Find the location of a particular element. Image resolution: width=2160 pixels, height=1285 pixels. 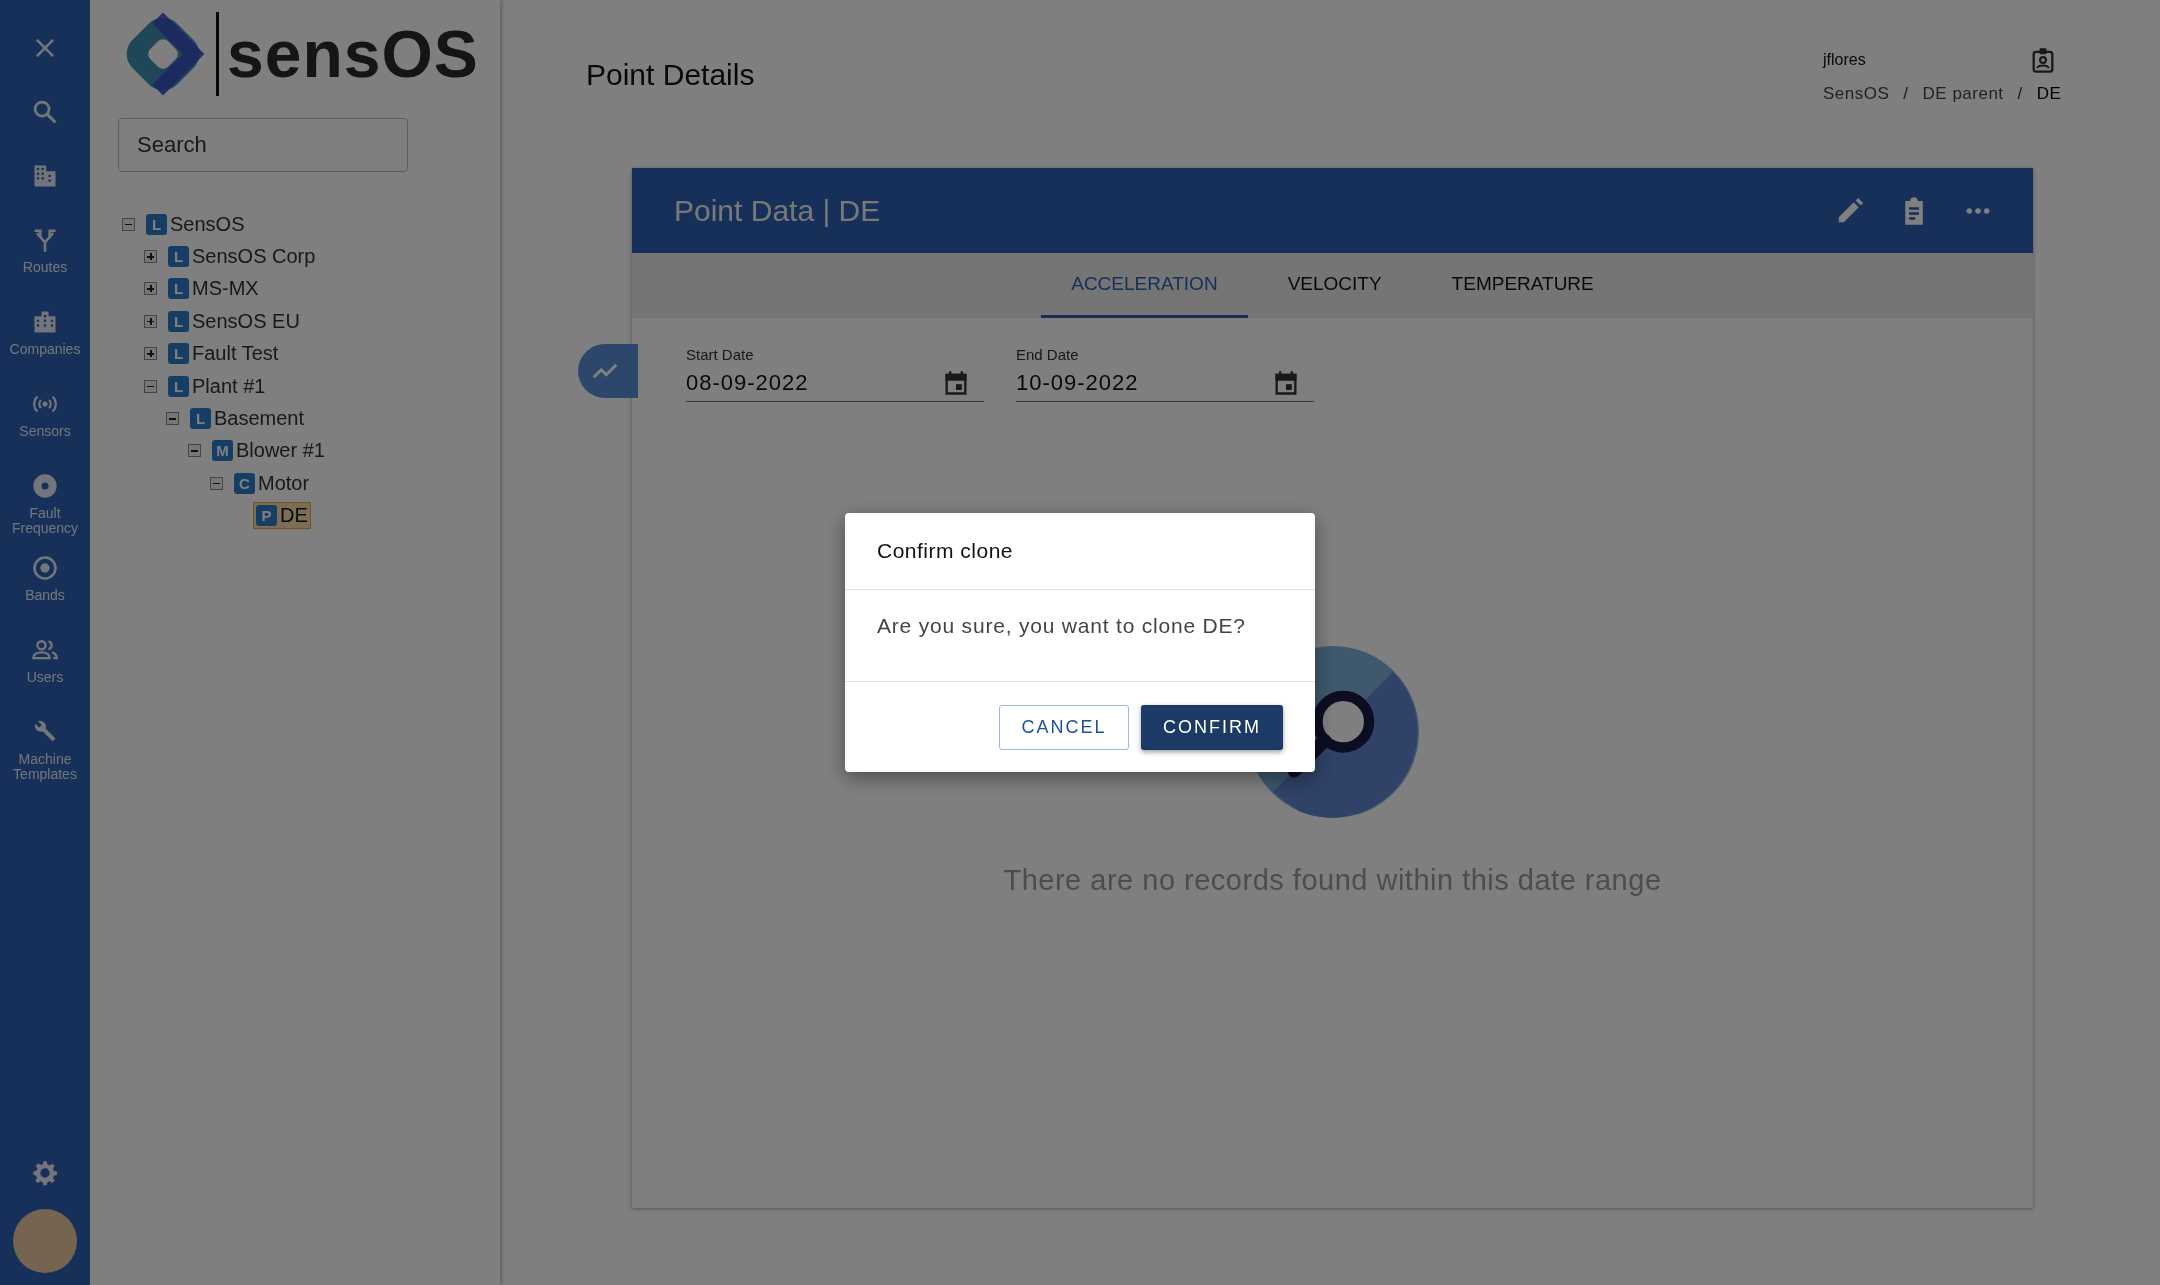

cancel-button: CANCEL is located at coordinates (1064, 727).